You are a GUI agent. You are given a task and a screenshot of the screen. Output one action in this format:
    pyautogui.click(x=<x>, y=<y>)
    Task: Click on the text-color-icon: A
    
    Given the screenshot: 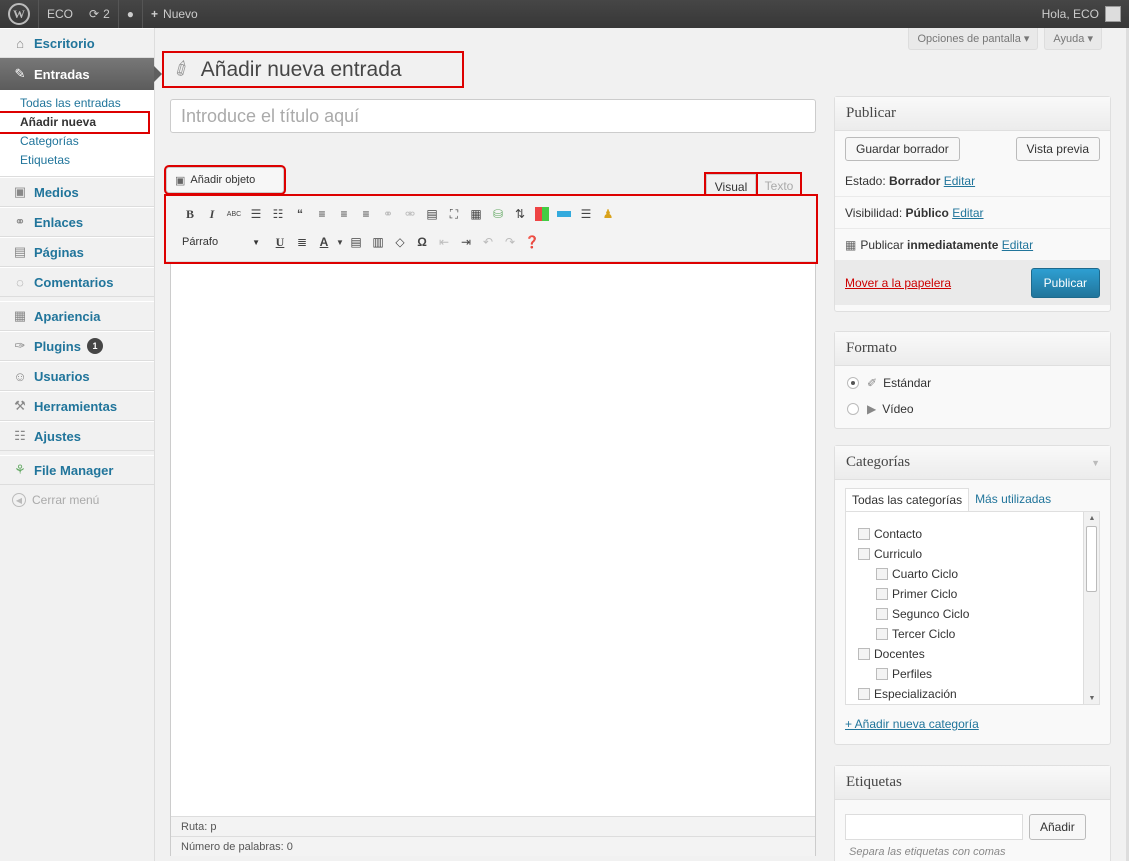 What is the action you would take?
    pyautogui.click(x=324, y=242)
    